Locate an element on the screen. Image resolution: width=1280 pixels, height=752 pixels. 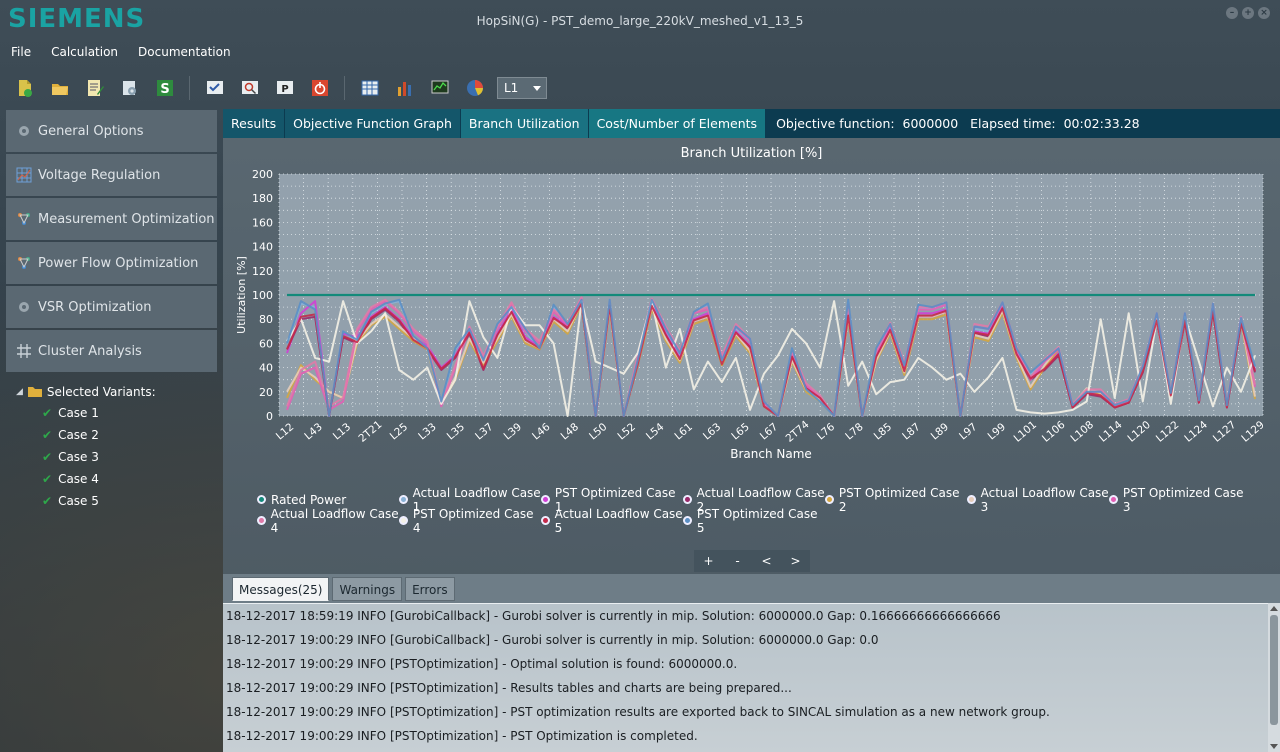
legend-label: PST Optimized Case 3 is located at coordinates (1183, 499).